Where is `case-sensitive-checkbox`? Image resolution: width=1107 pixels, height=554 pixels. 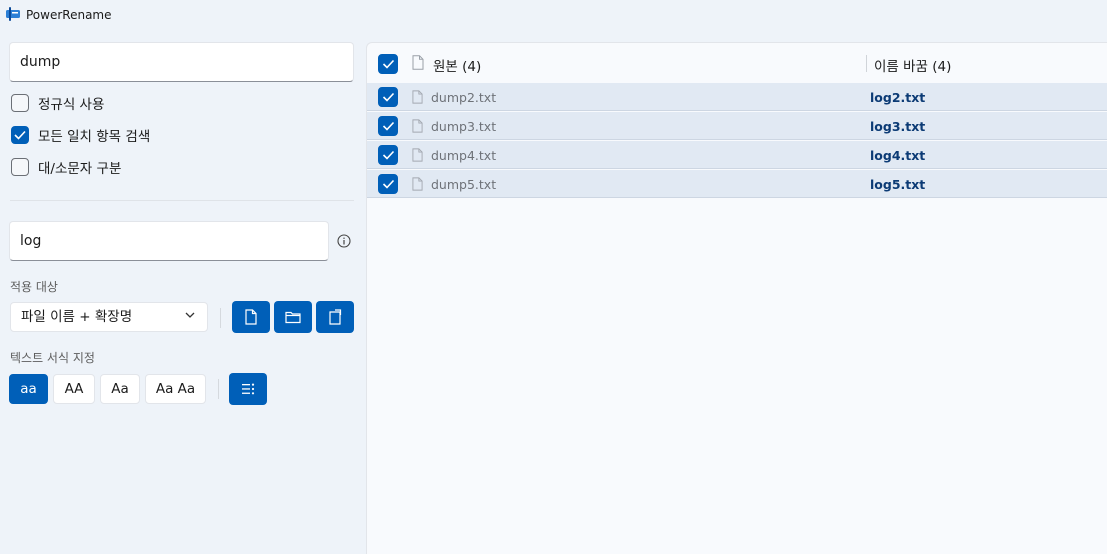 case-sensitive-checkbox is located at coordinates (20, 167).